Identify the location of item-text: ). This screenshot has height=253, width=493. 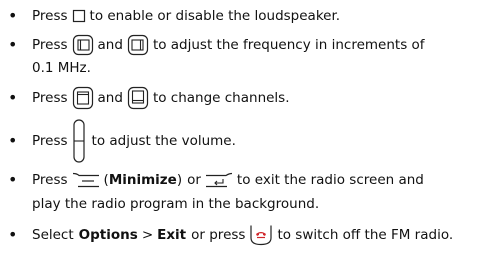
(179, 180).